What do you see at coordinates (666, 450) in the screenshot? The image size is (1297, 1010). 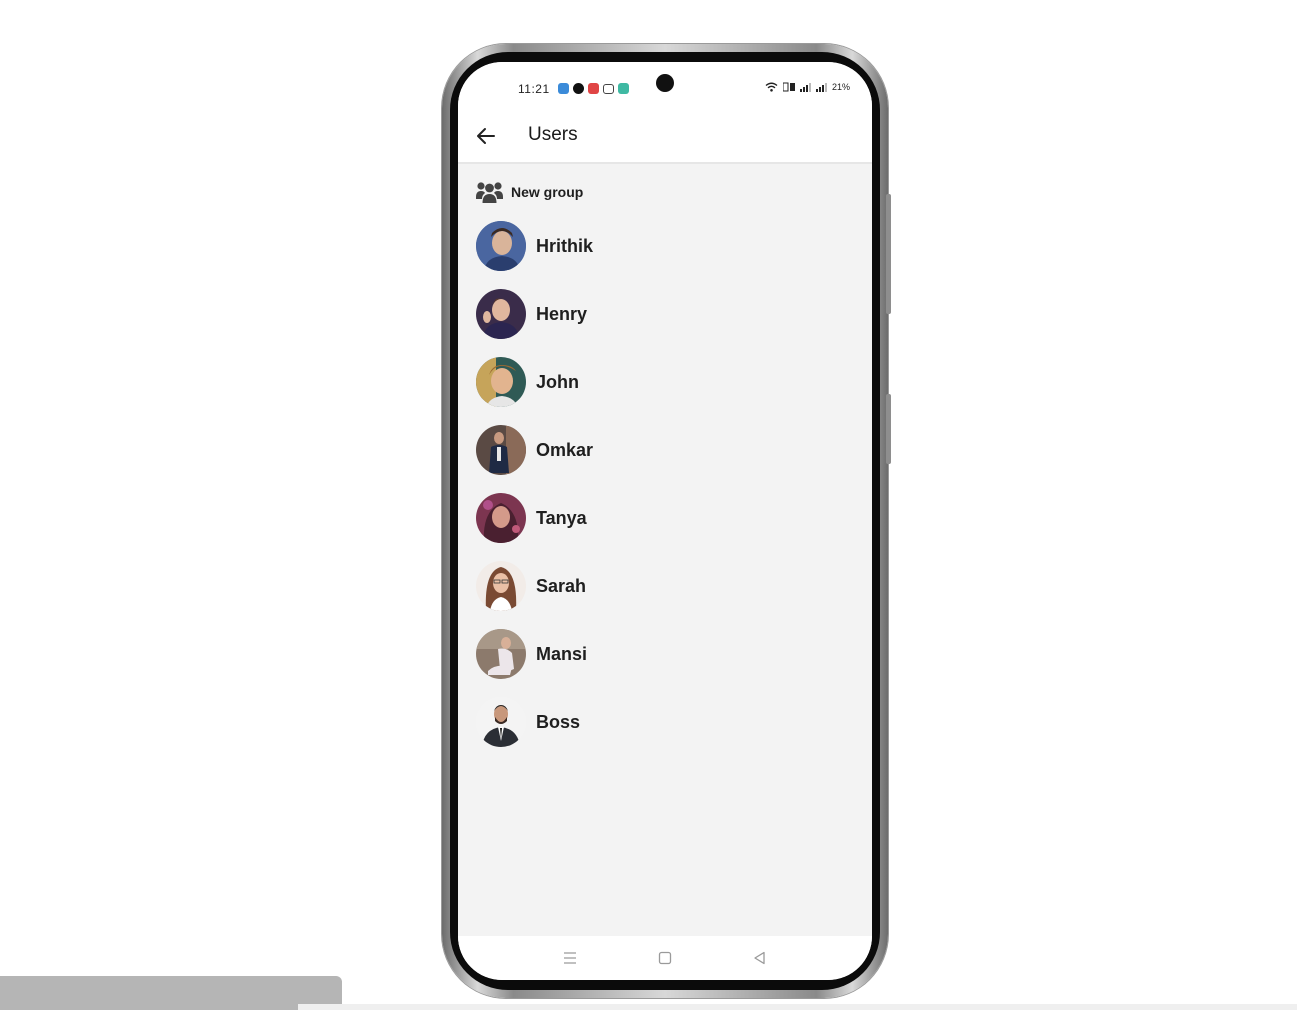 I see `list-item-user: Omkar` at bounding box center [666, 450].